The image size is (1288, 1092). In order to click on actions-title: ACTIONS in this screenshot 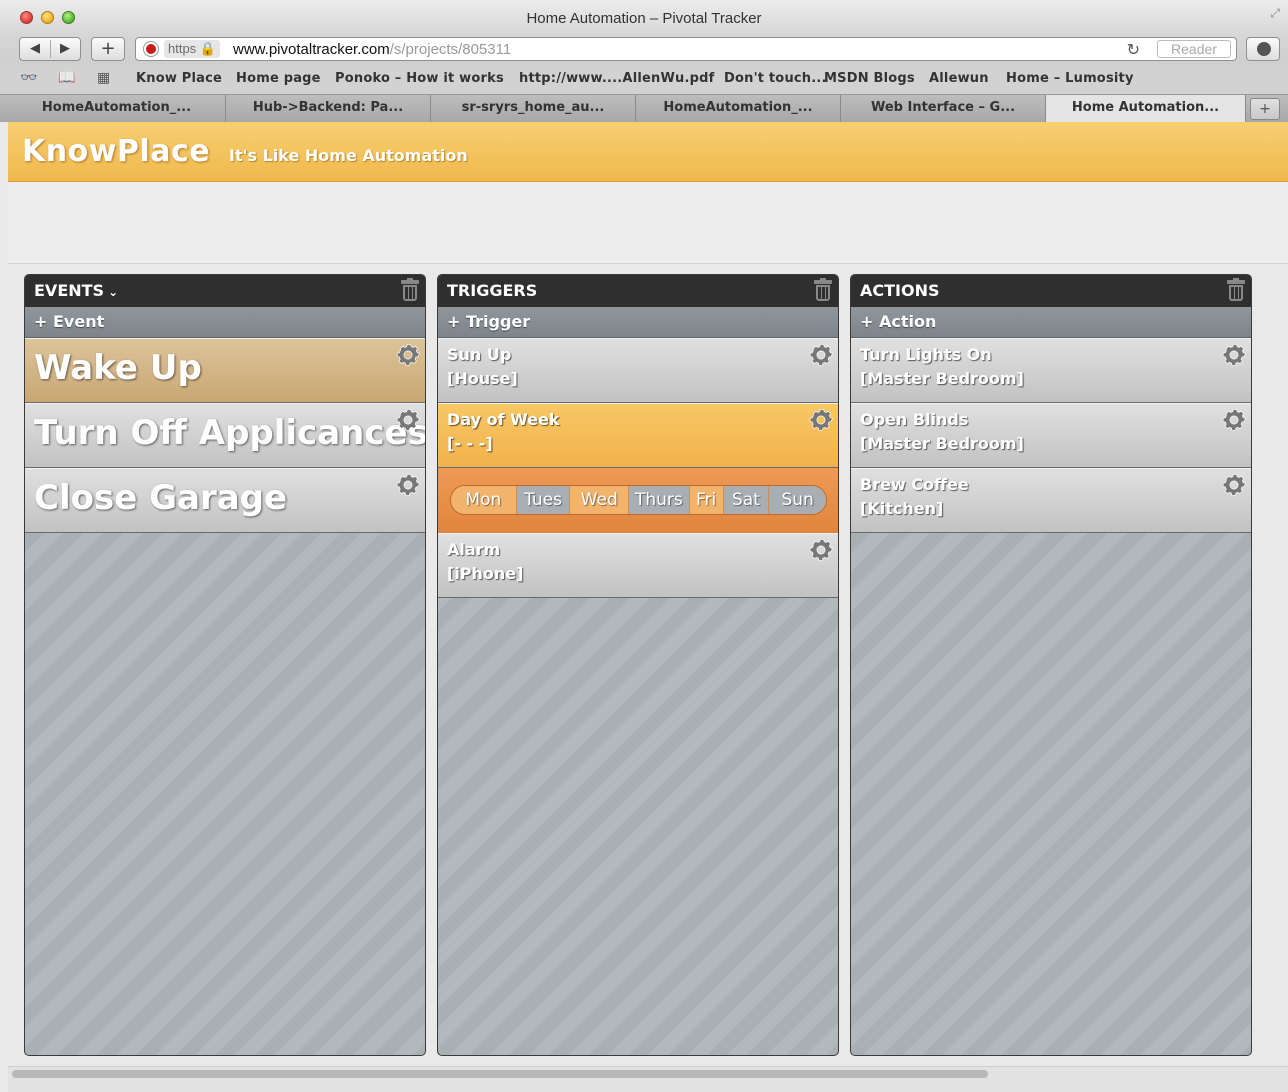, I will do `click(900, 290)`.